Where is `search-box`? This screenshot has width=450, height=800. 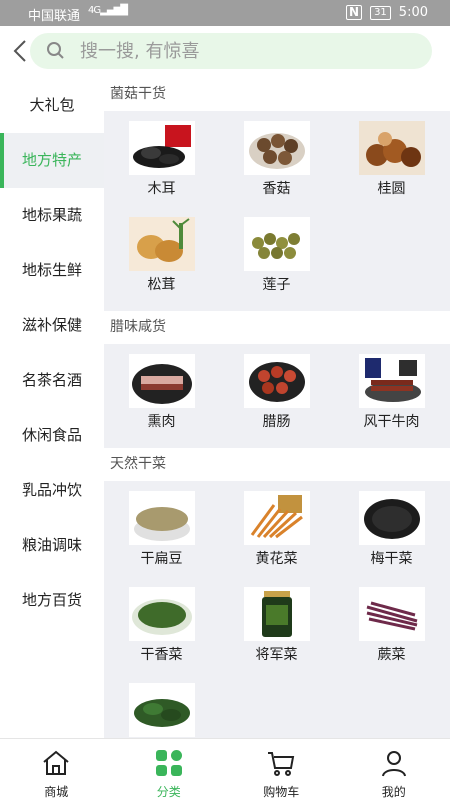
search-box is located at coordinates (231, 51).